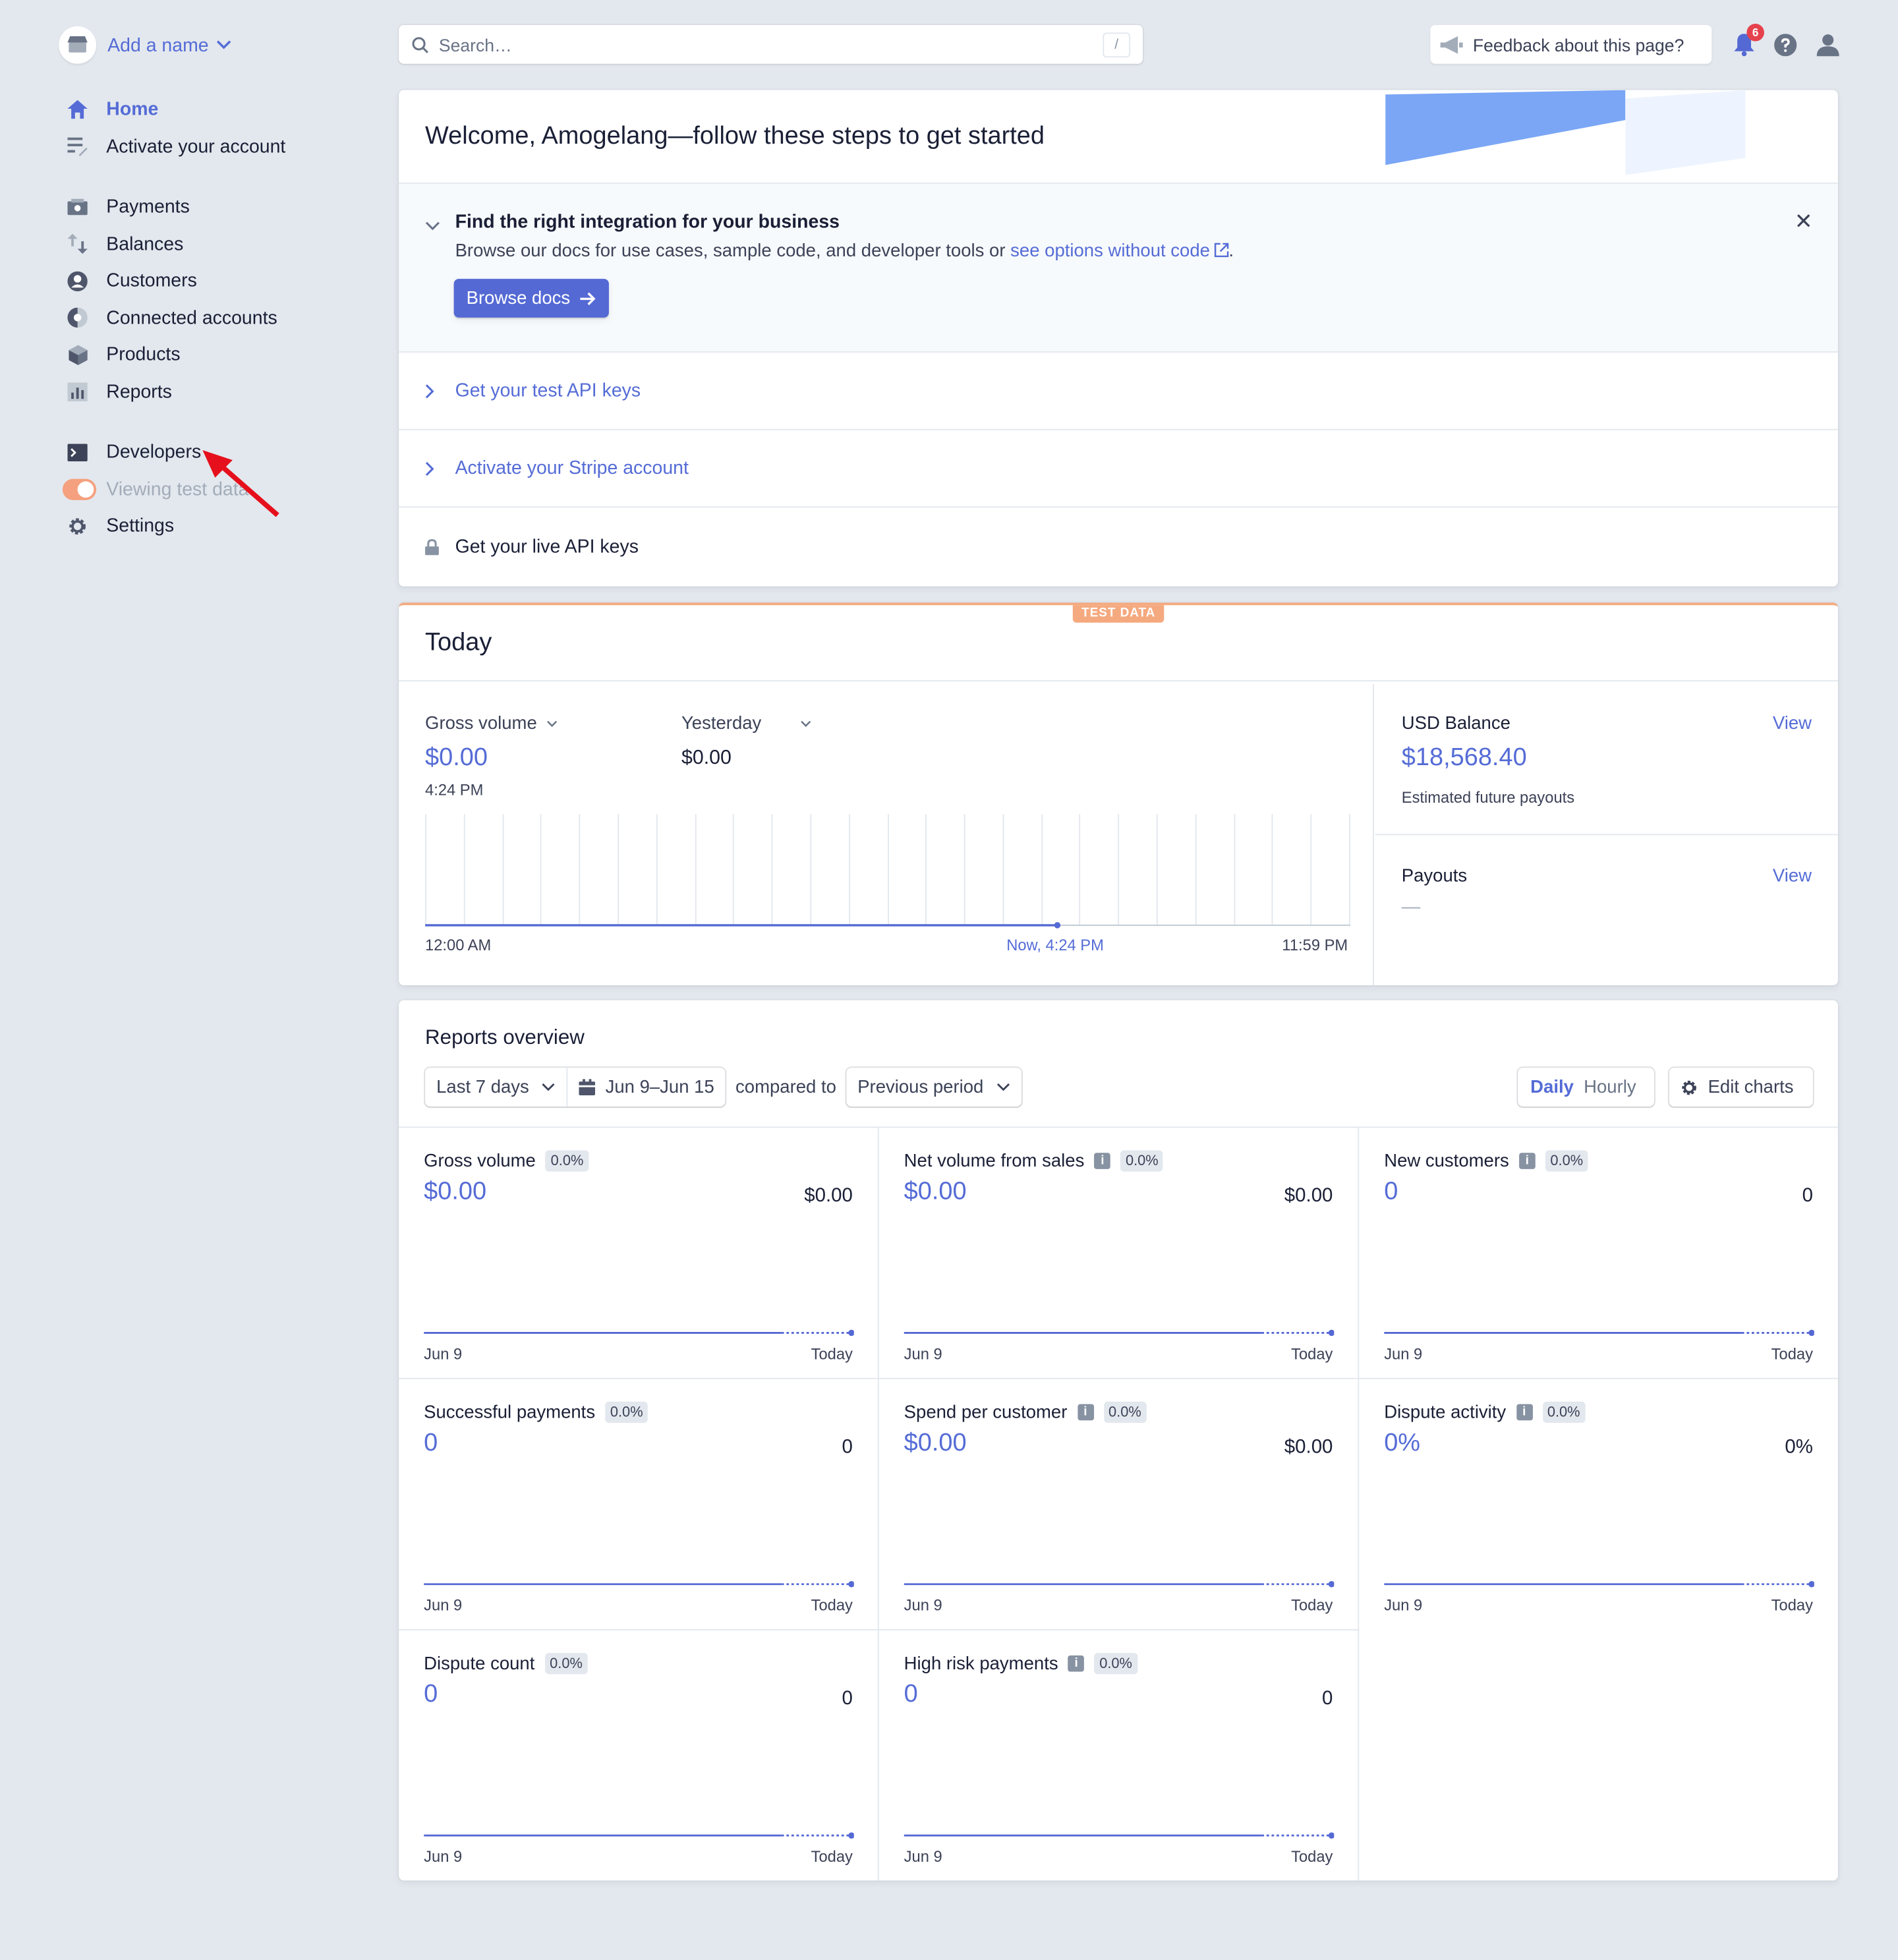  I want to click on sidebar-item-activate-account: Activate your account, so click(215, 146).